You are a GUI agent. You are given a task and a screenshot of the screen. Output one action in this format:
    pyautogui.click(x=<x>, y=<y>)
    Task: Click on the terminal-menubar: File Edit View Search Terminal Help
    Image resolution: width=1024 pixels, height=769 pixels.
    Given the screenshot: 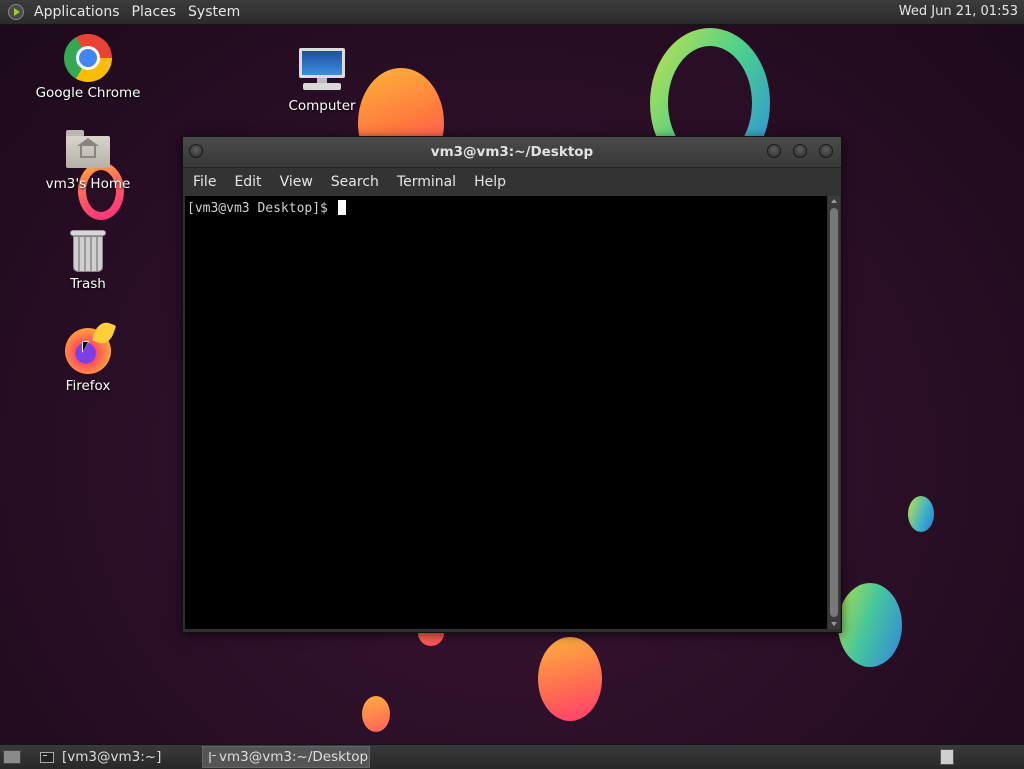 What is the action you would take?
    pyautogui.click(x=512, y=182)
    